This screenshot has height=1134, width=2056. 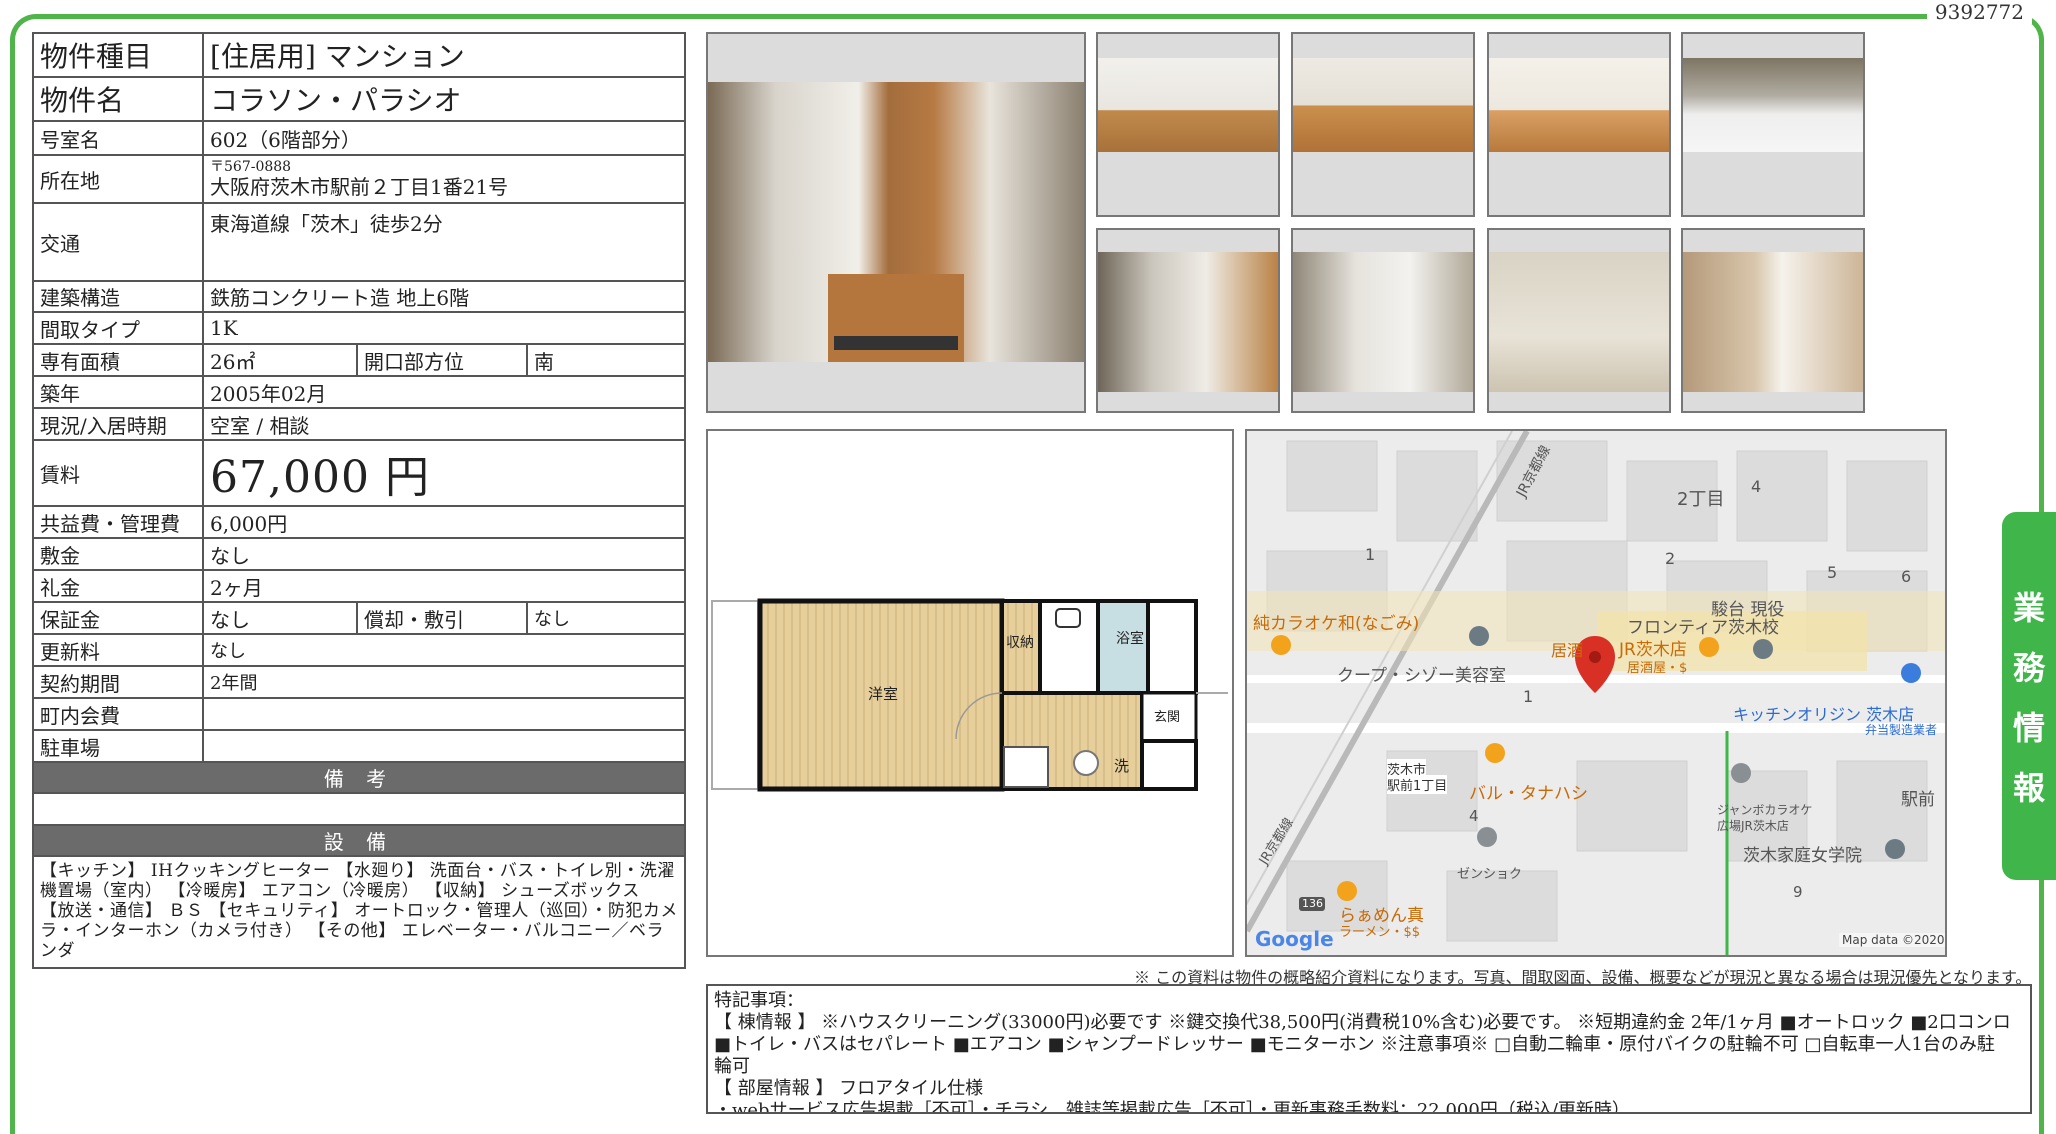 I want to click on remarks-value, so click(x=359, y=809).